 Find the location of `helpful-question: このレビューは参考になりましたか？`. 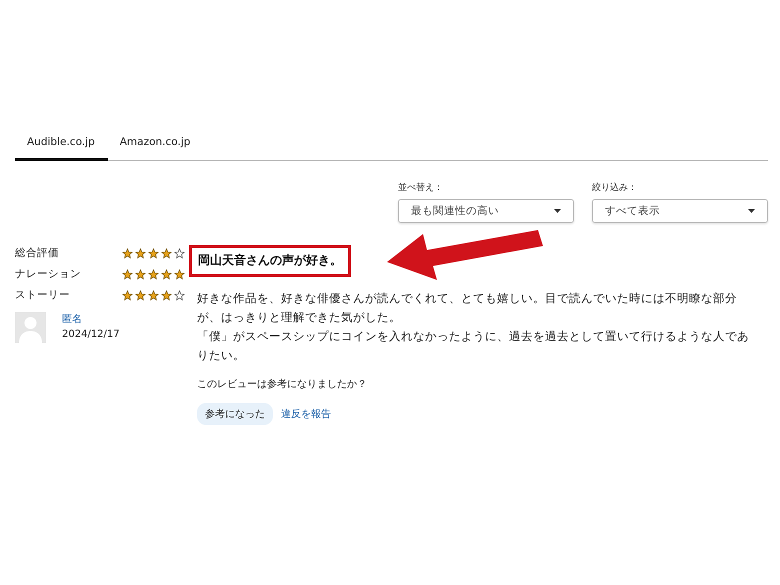

helpful-question: このレビューは参考になりましたか？ is located at coordinates (282, 384).